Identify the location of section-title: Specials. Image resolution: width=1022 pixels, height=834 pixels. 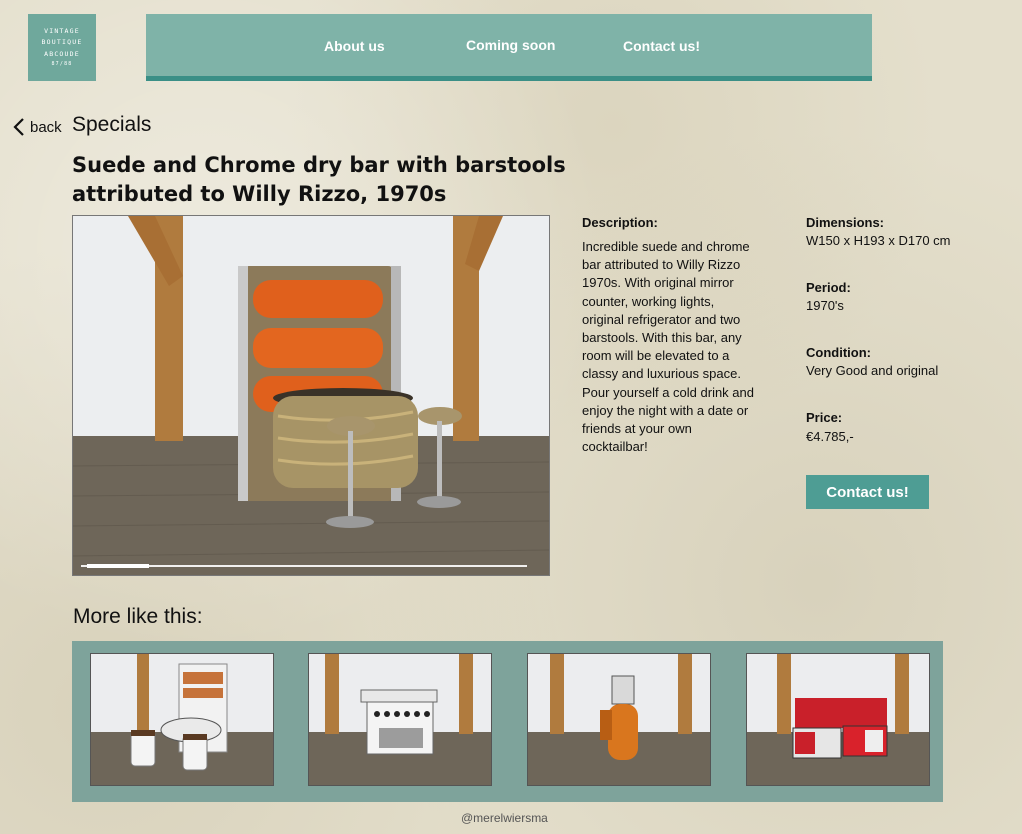
(112, 124).